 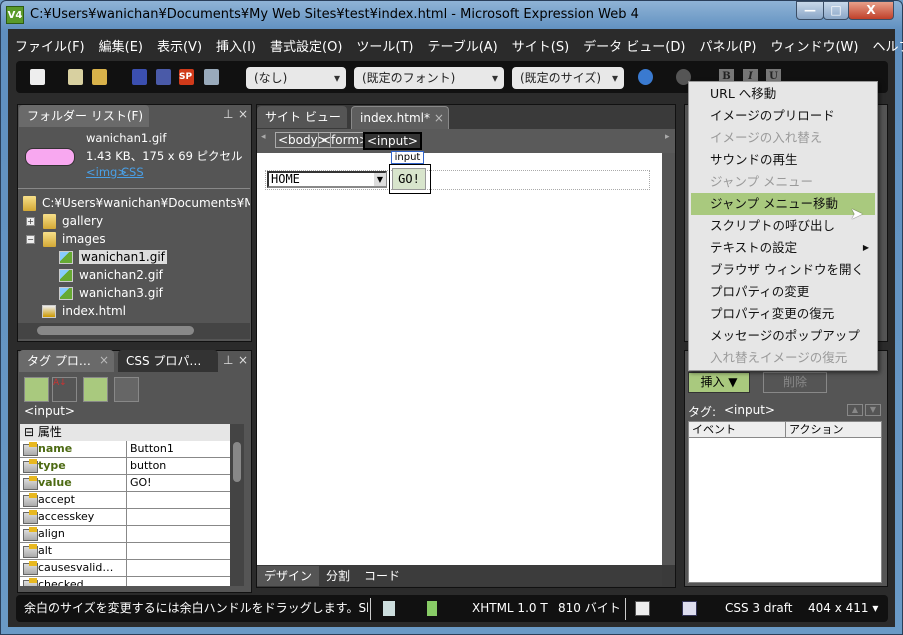 What do you see at coordinates (306, 44) in the screenshot?
I see `menu-format: 書式設定(O)` at bounding box center [306, 44].